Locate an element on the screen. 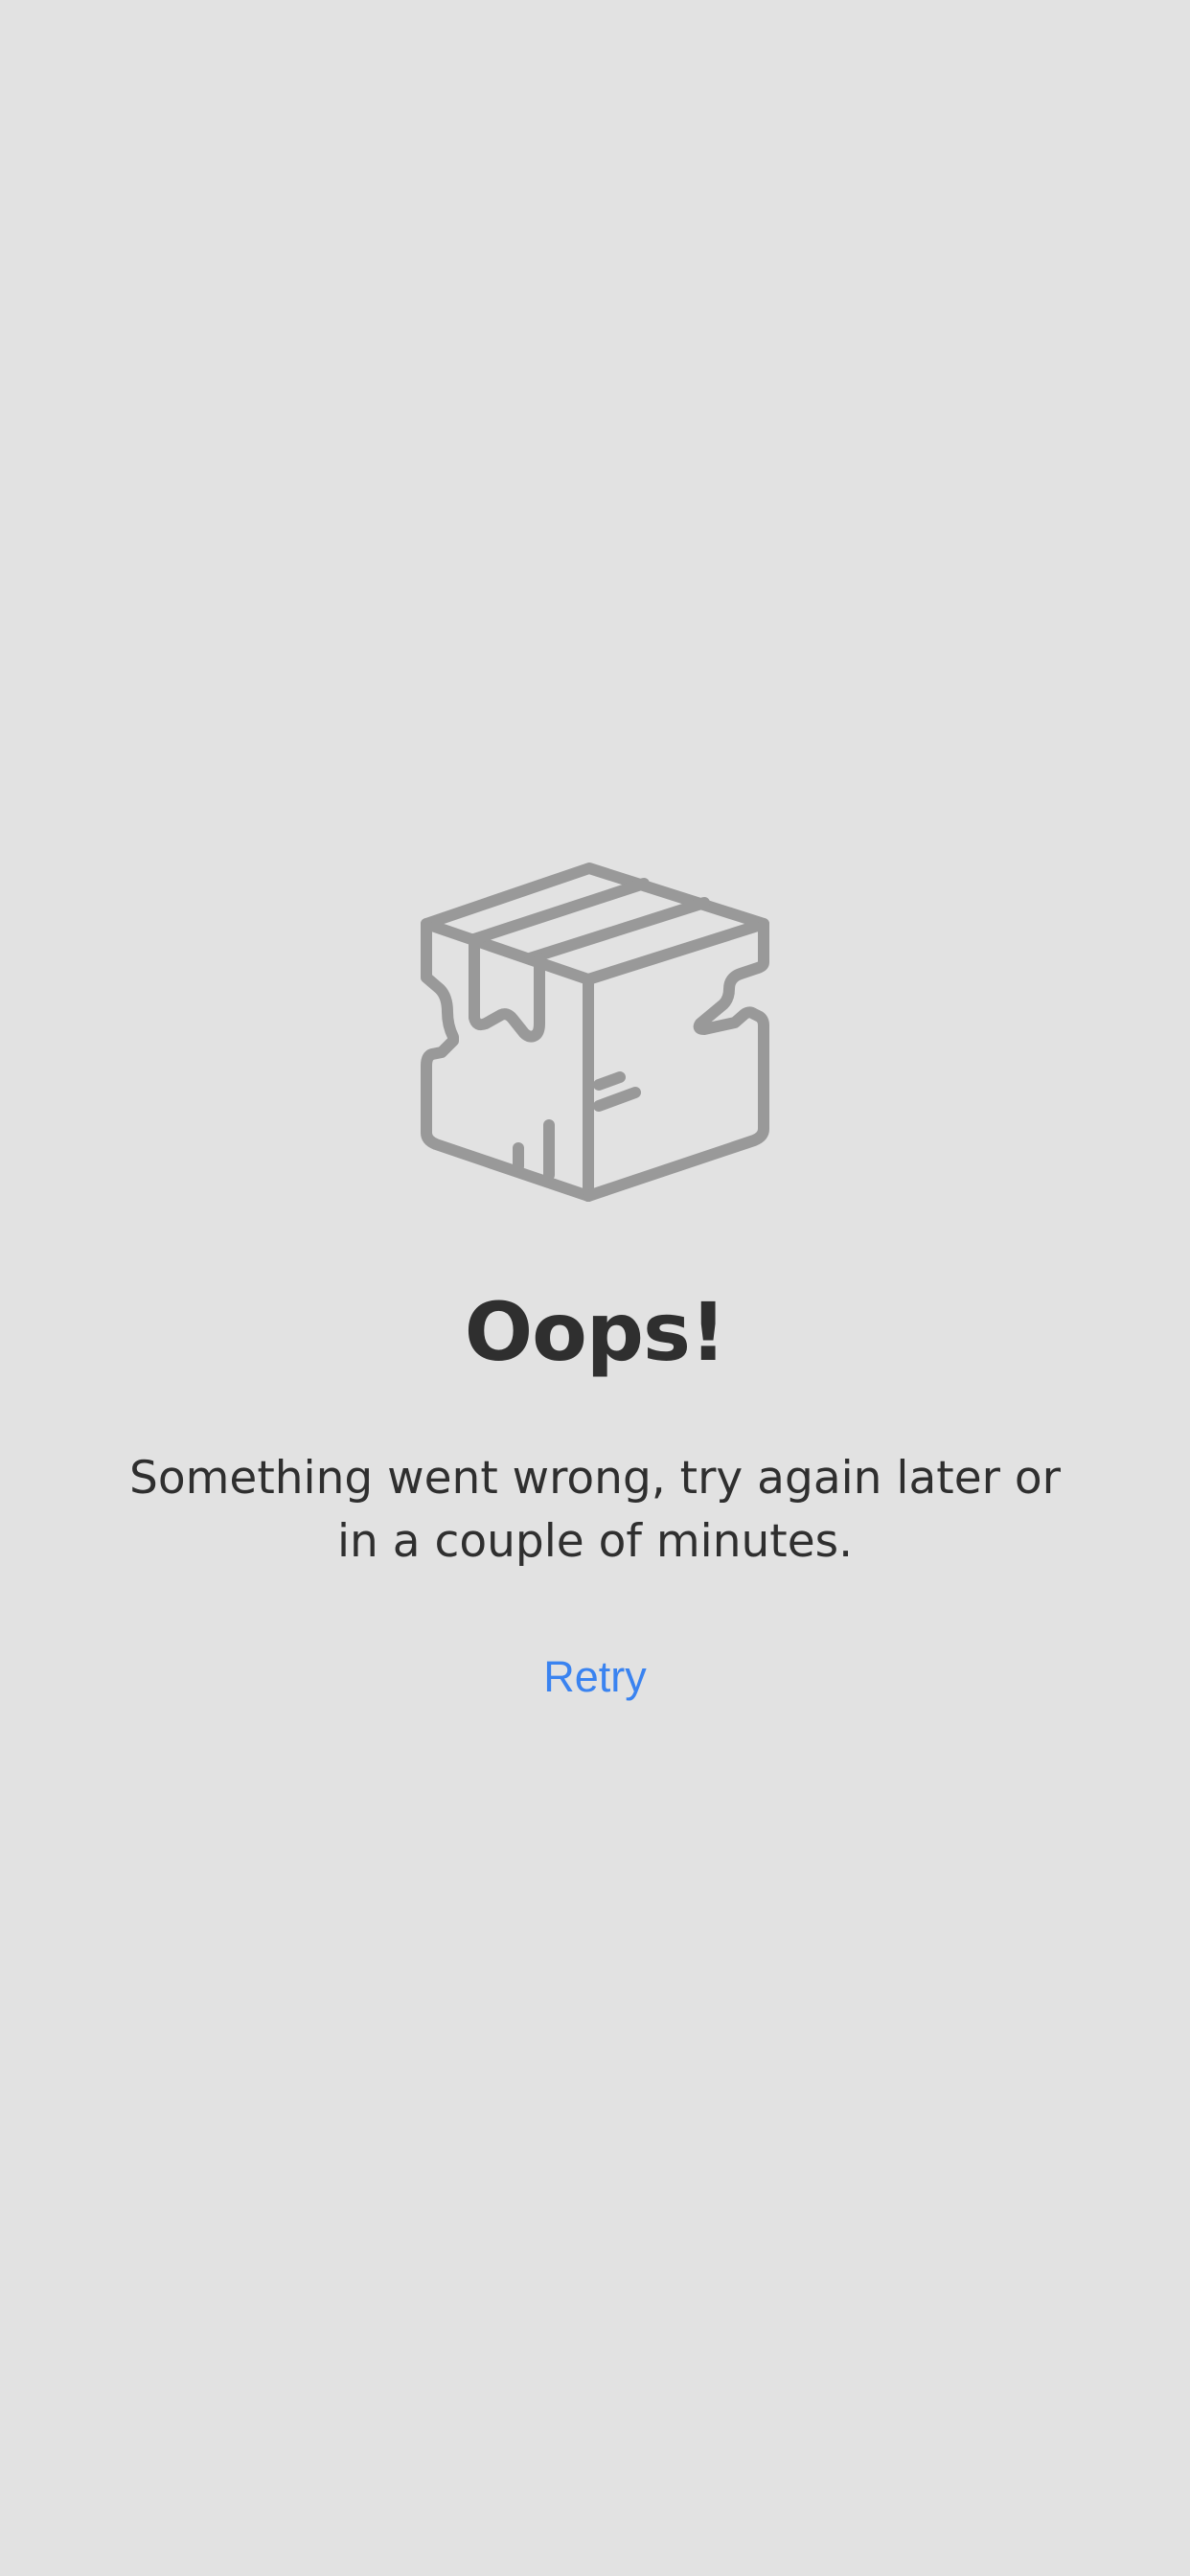 The width and height of the screenshot is (1190, 2576). error-title: Oops! is located at coordinates (595, 1332).